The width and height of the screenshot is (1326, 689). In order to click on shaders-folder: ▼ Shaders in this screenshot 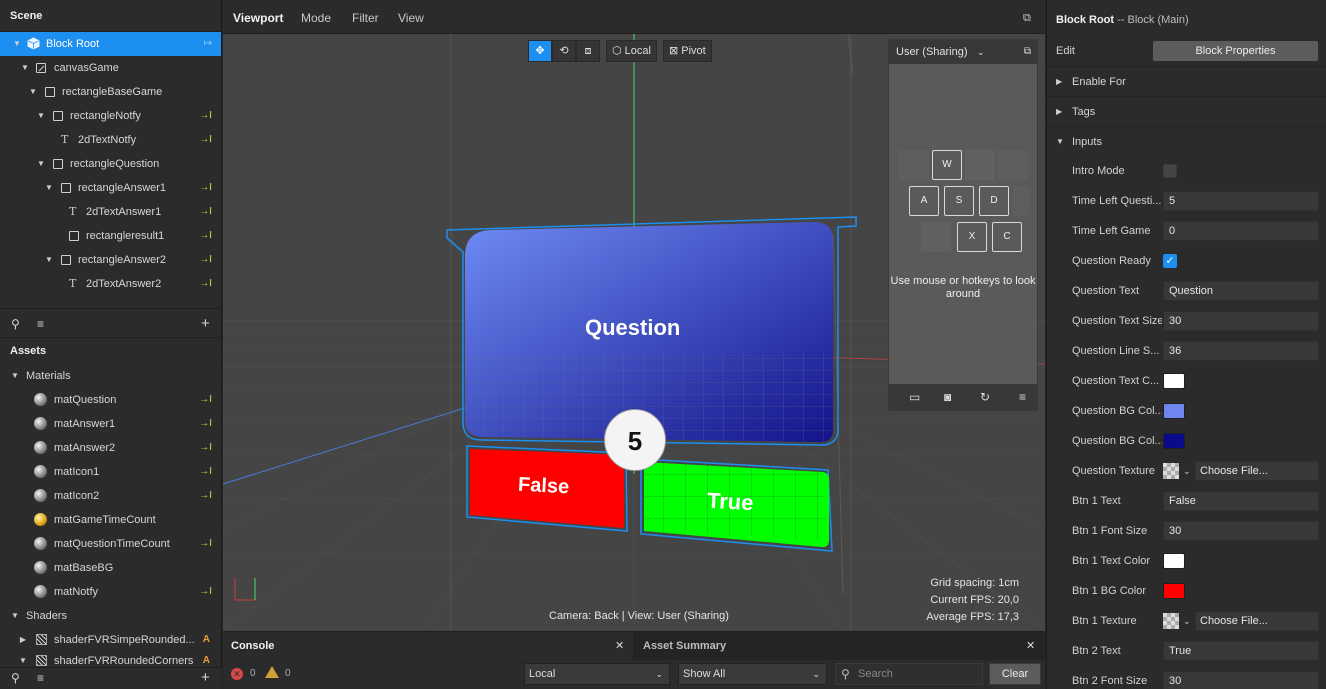, I will do `click(110, 616)`.